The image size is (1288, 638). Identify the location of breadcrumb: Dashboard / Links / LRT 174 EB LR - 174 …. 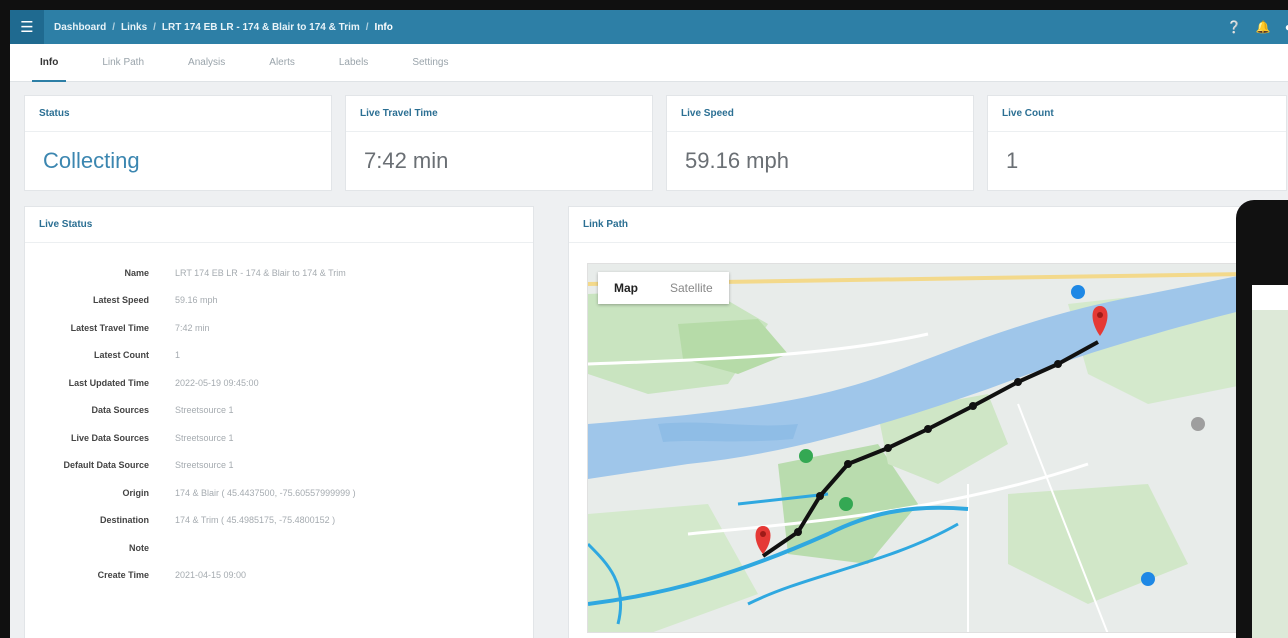
(223, 27).